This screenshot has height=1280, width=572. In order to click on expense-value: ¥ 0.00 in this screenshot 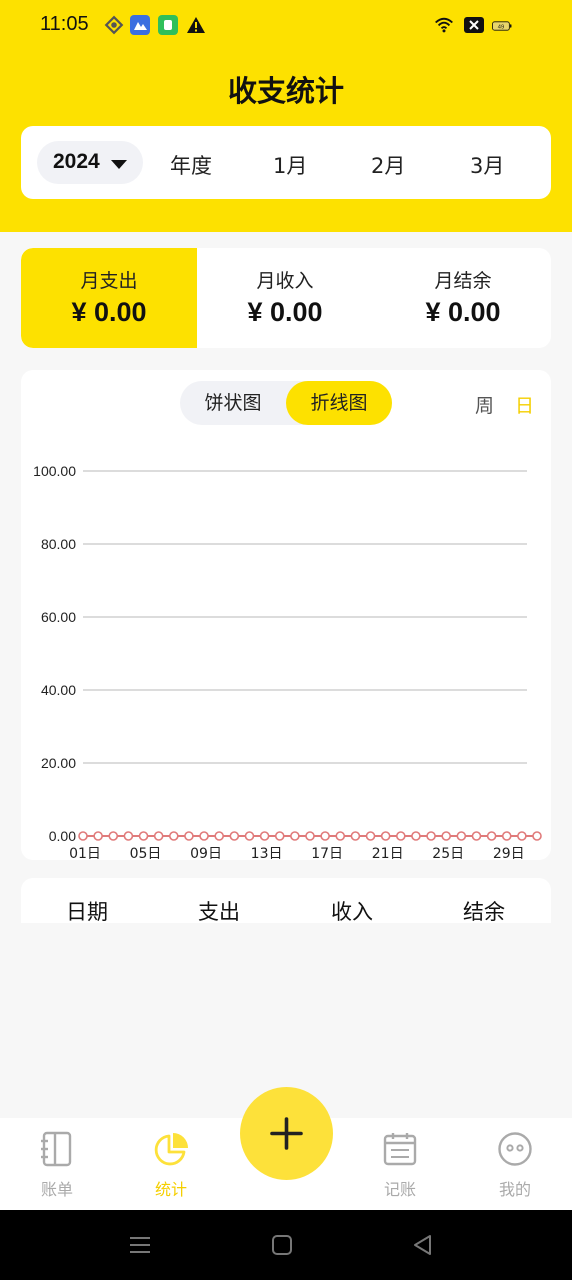, I will do `click(109, 312)`.